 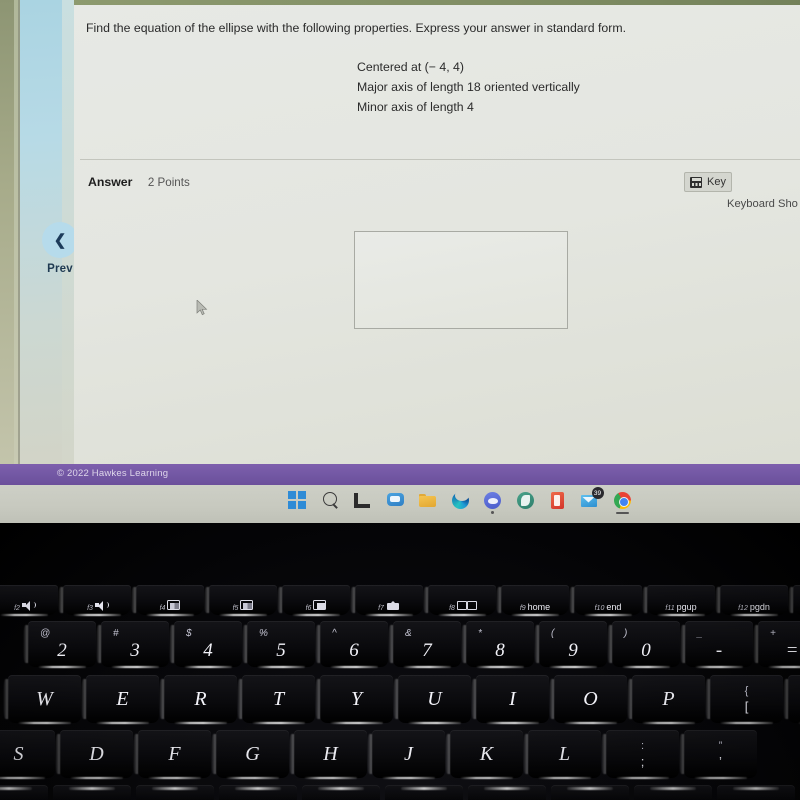 What do you see at coordinates (17, 608) in the screenshot?
I see `key-fn-number: f2` at bounding box center [17, 608].